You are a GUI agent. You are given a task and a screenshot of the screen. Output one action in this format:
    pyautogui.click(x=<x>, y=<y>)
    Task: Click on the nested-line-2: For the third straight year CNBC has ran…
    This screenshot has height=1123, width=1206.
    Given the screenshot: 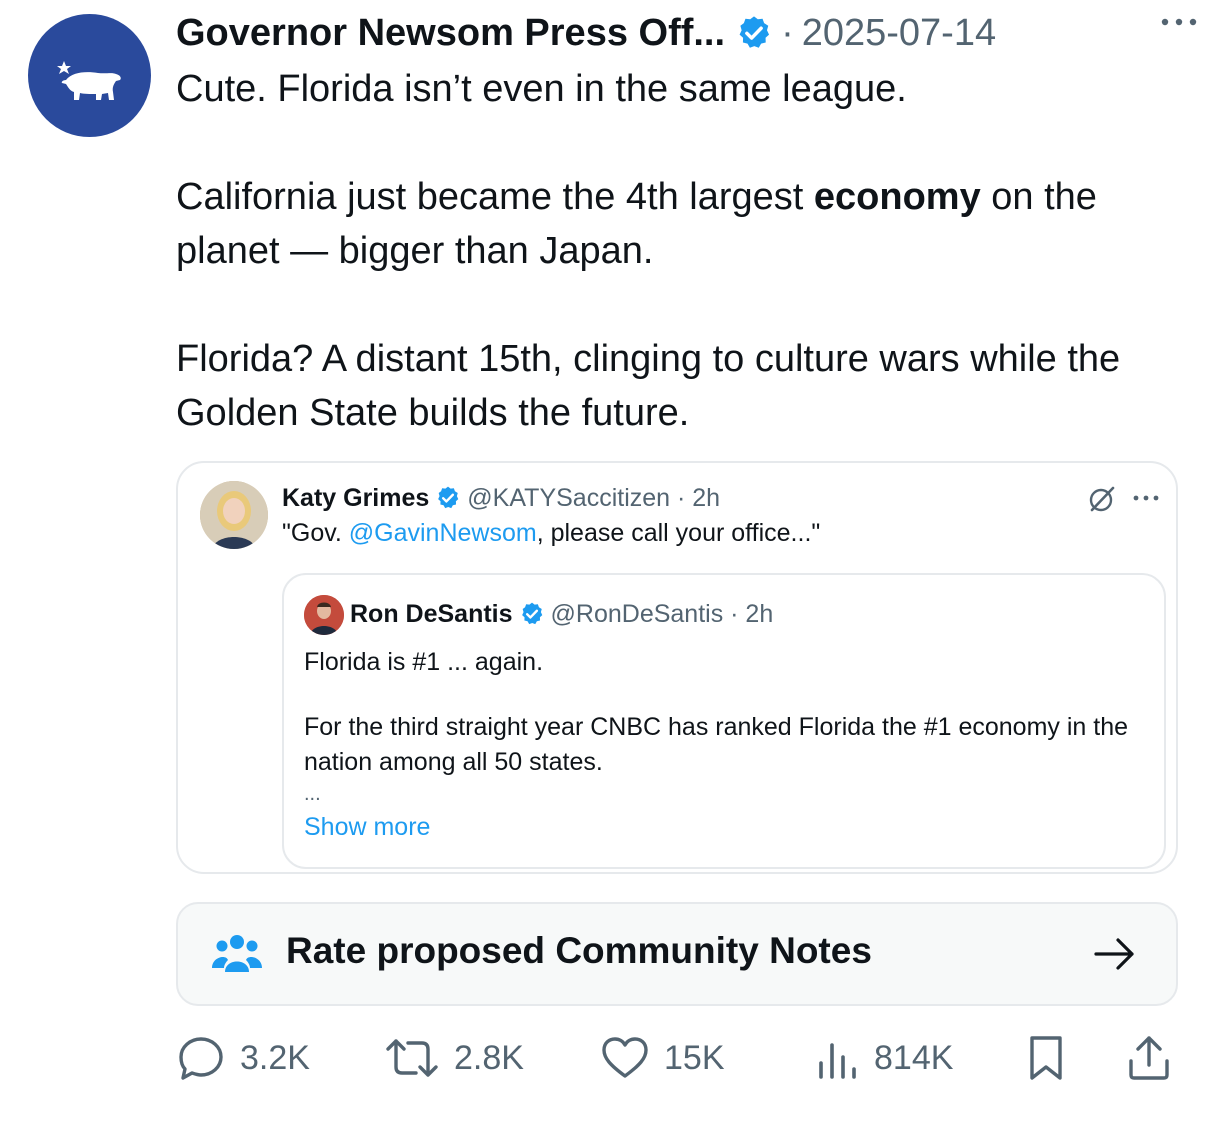 What is the action you would take?
    pyautogui.click(x=716, y=744)
    